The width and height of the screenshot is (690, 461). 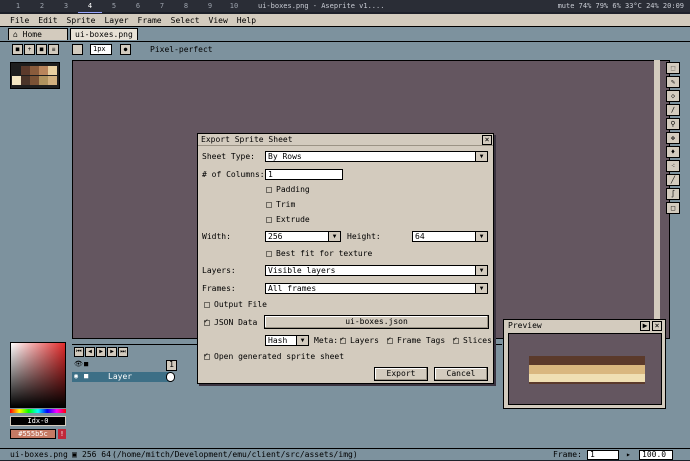 What do you see at coordinates (303, 236) in the screenshot?
I see `width-select: 256 ▼` at bounding box center [303, 236].